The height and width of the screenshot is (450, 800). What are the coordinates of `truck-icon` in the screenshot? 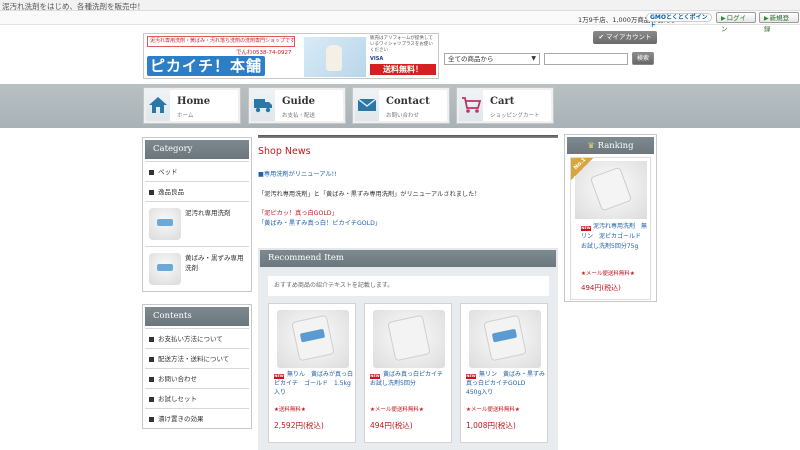 It's located at (263, 105).